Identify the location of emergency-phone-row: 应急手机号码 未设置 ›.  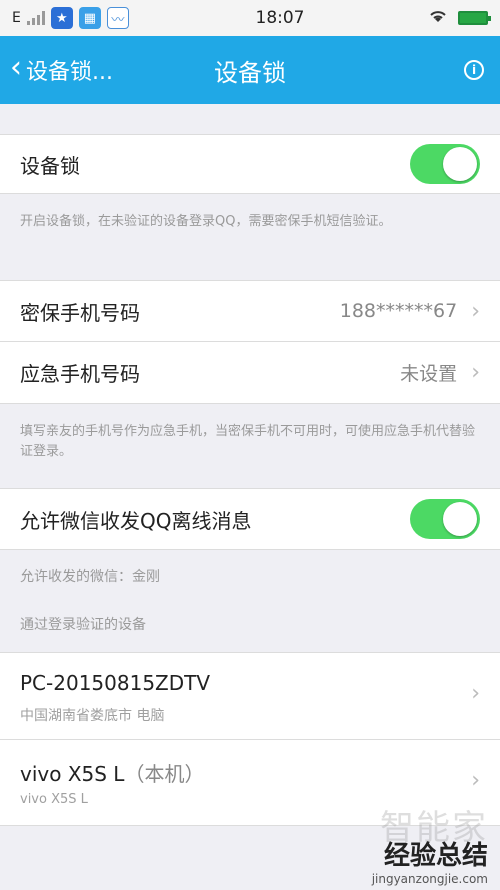
(250, 373).